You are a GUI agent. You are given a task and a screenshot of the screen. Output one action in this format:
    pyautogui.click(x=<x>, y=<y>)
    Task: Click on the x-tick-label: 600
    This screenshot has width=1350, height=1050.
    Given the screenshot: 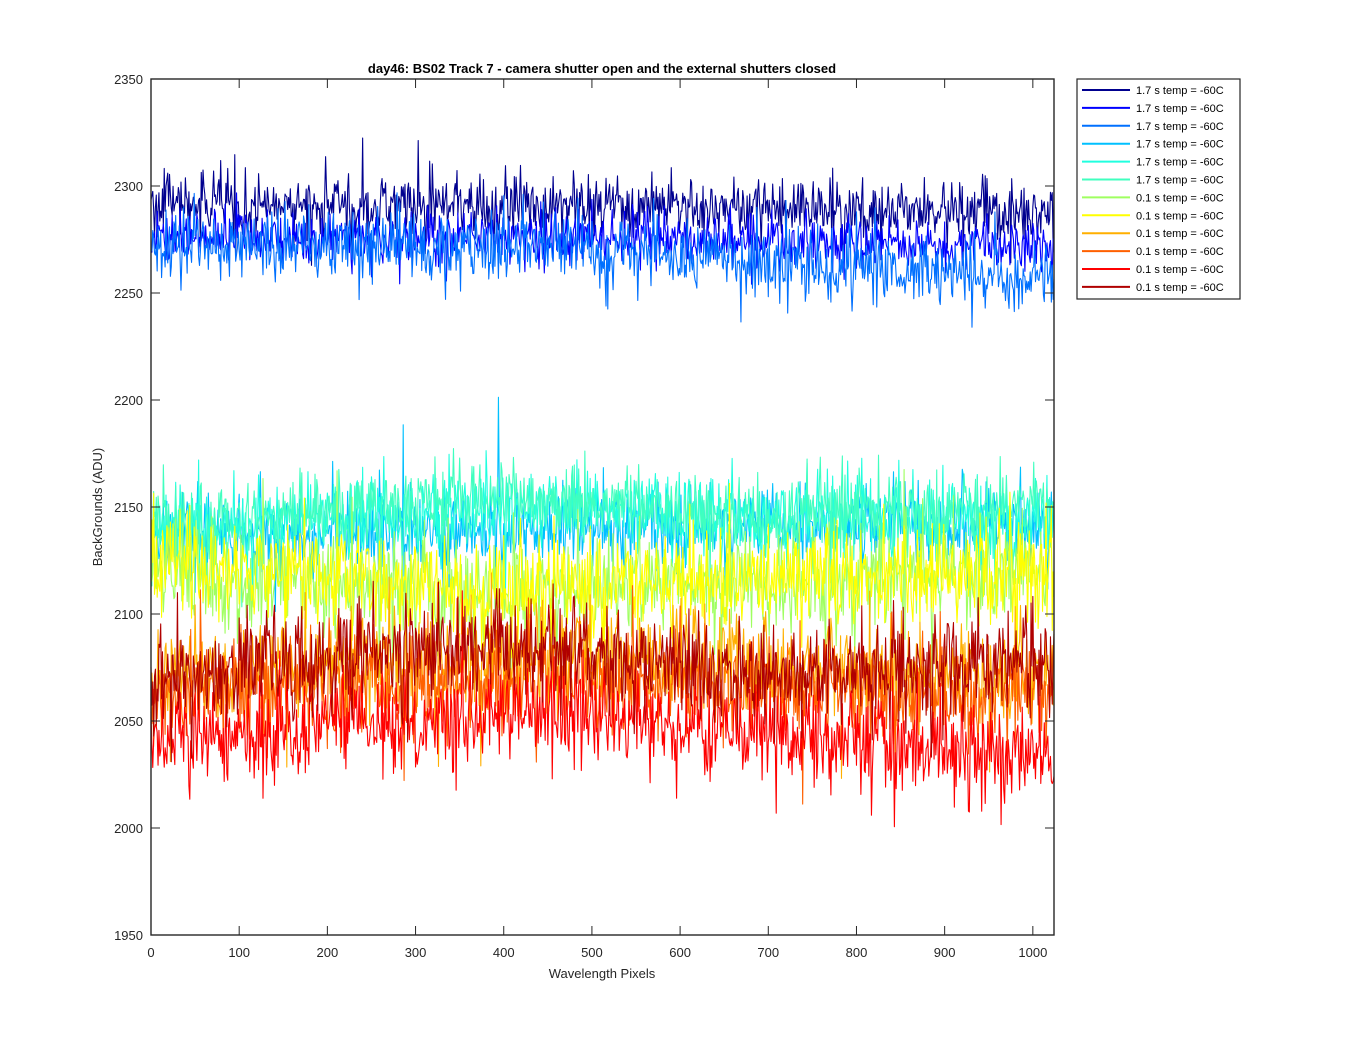 What is the action you would take?
    pyautogui.click(x=680, y=952)
    